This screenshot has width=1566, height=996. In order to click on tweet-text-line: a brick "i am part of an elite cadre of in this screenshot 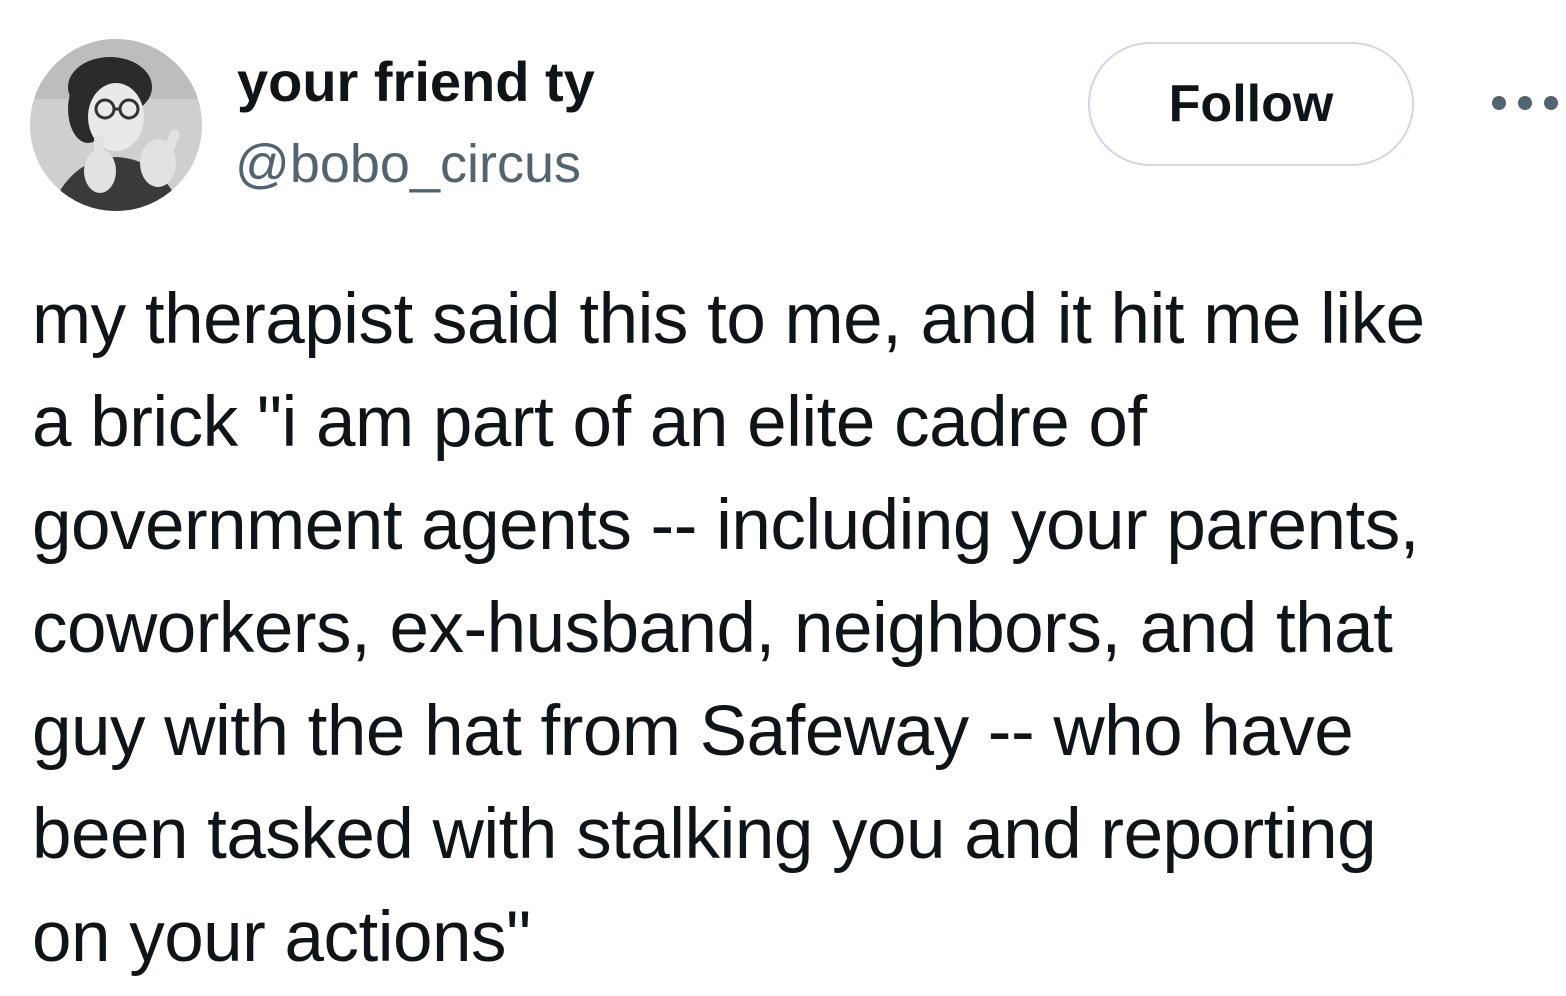, I will do `click(589, 422)`.